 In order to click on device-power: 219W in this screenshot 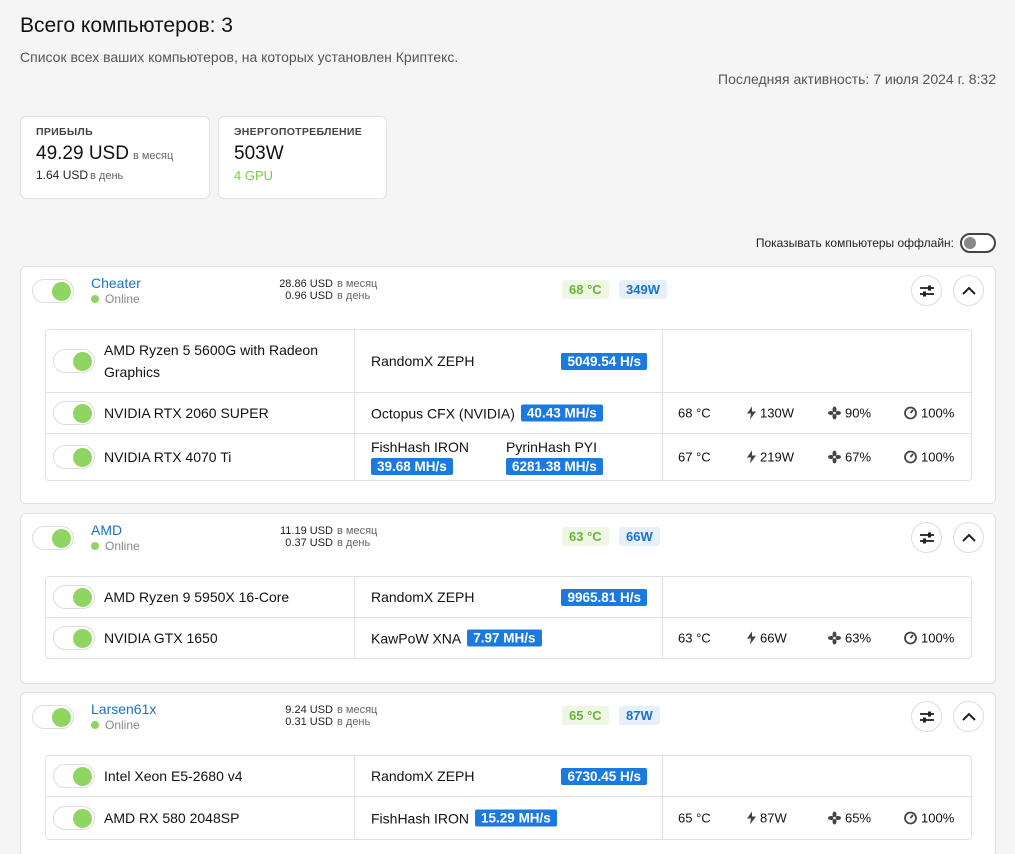, I will do `click(770, 457)`.